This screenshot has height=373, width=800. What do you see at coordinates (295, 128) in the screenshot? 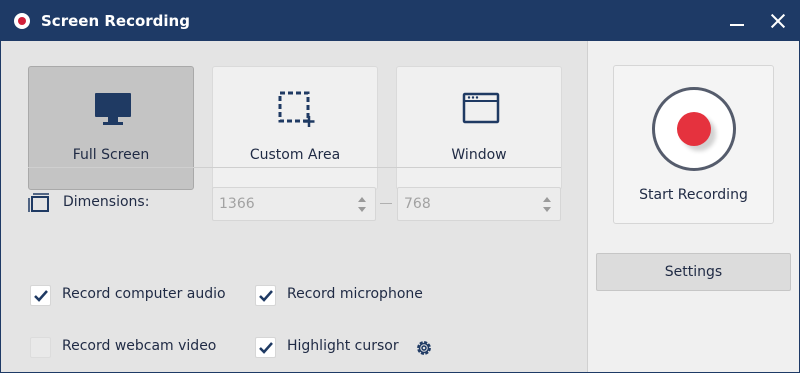
I see `custom-area-mode-button: Custom Area` at bounding box center [295, 128].